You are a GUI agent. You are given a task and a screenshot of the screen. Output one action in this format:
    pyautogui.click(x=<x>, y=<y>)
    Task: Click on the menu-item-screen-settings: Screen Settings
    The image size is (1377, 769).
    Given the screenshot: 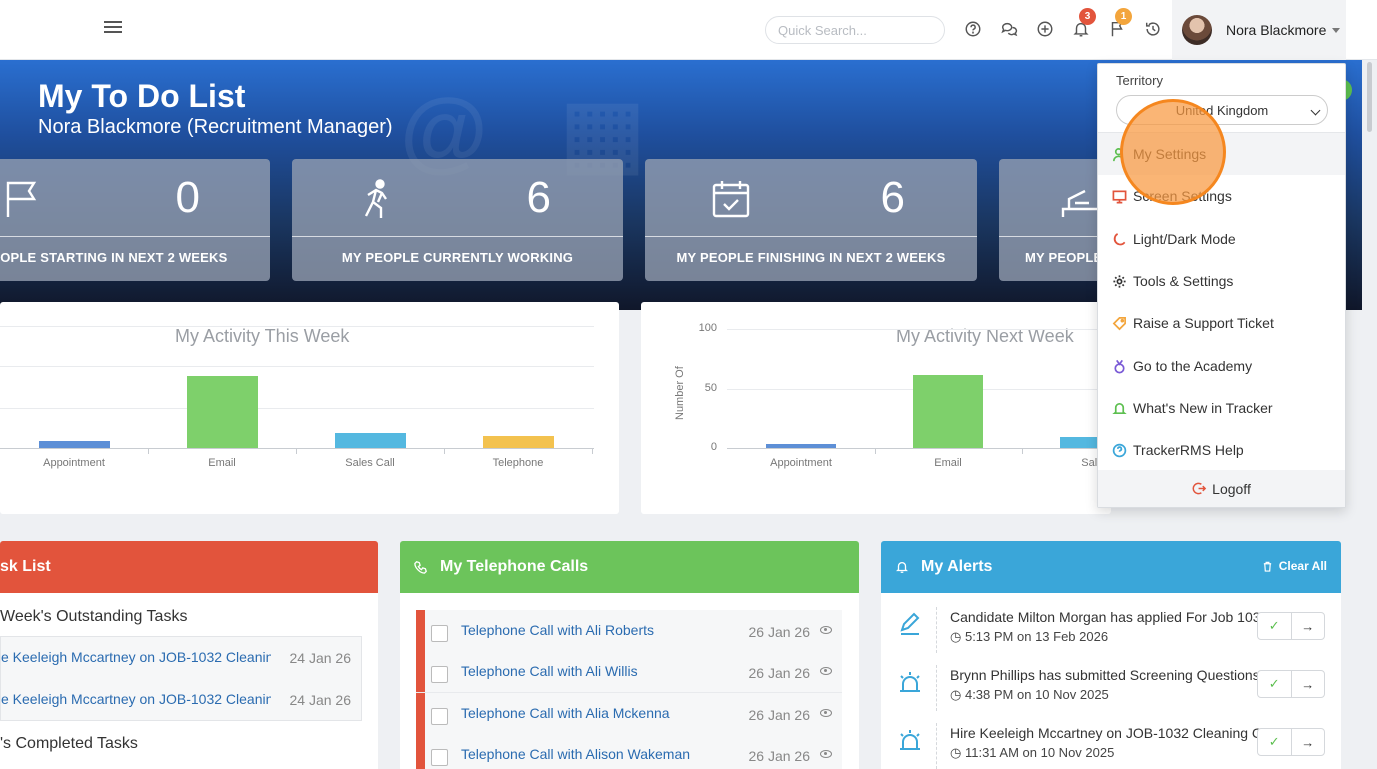 What is the action you would take?
    pyautogui.click(x=1221, y=196)
    